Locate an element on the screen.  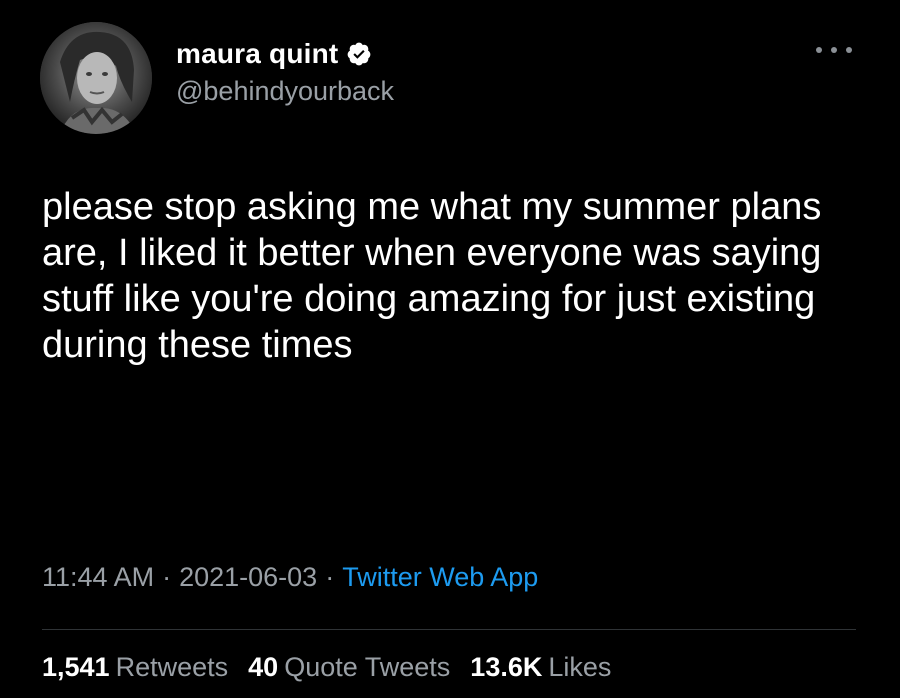
author-name-row: maura quint is located at coordinates (274, 54).